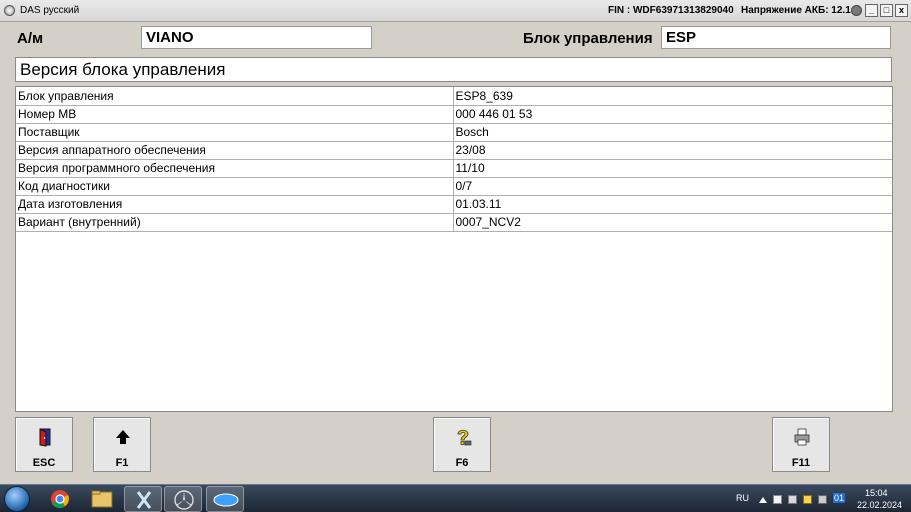 The image size is (911, 512). Describe the element at coordinates (235, 168) in the screenshot. I see `row-key: Версия программного обеспечения` at that location.